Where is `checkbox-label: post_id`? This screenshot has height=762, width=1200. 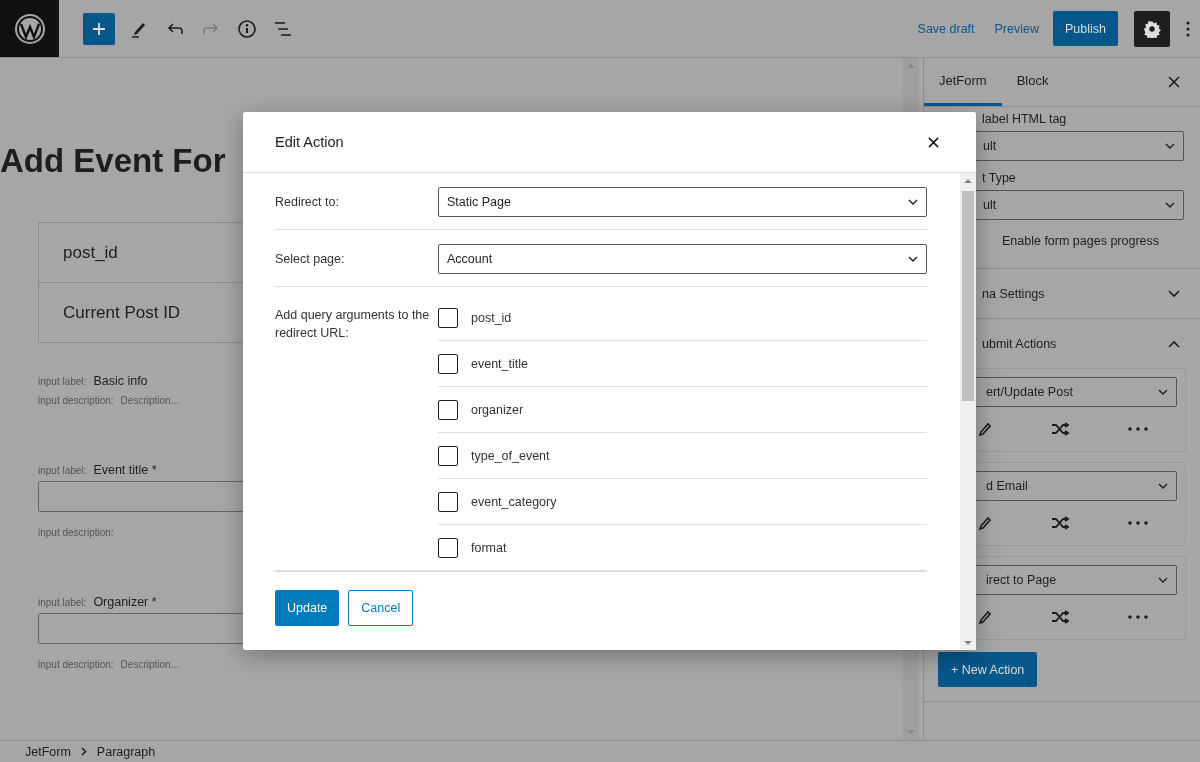
checkbox-label: post_id is located at coordinates (491, 317).